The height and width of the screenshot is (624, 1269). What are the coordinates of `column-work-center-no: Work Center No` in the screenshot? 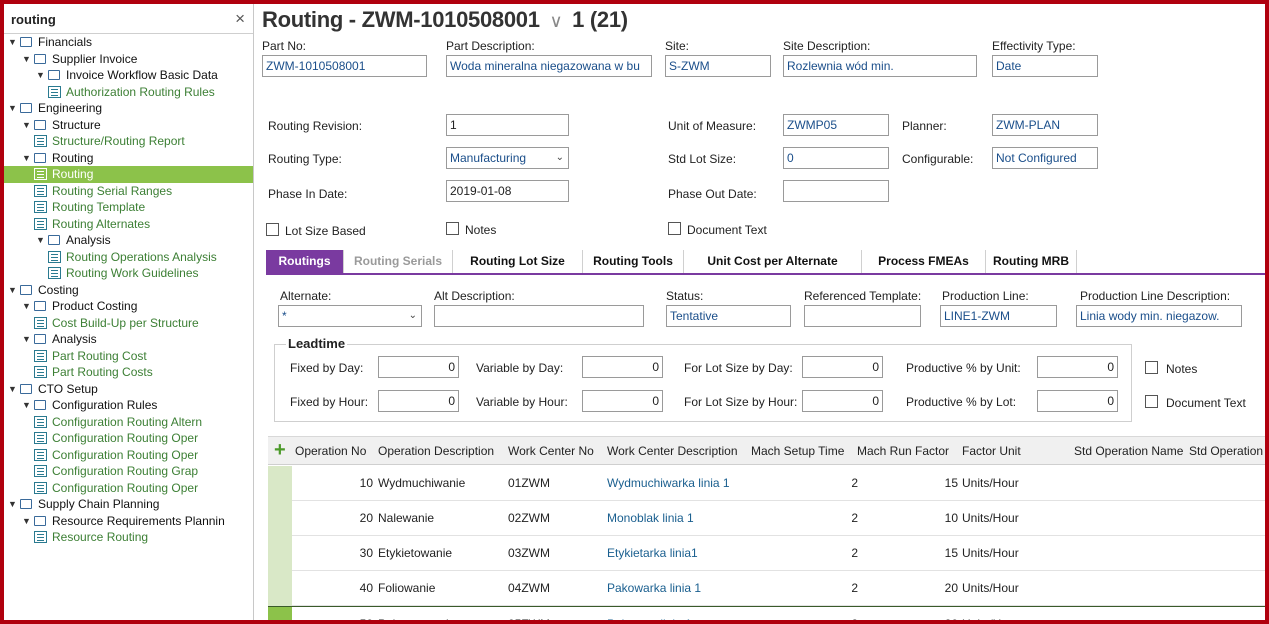 It's located at (551, 451).